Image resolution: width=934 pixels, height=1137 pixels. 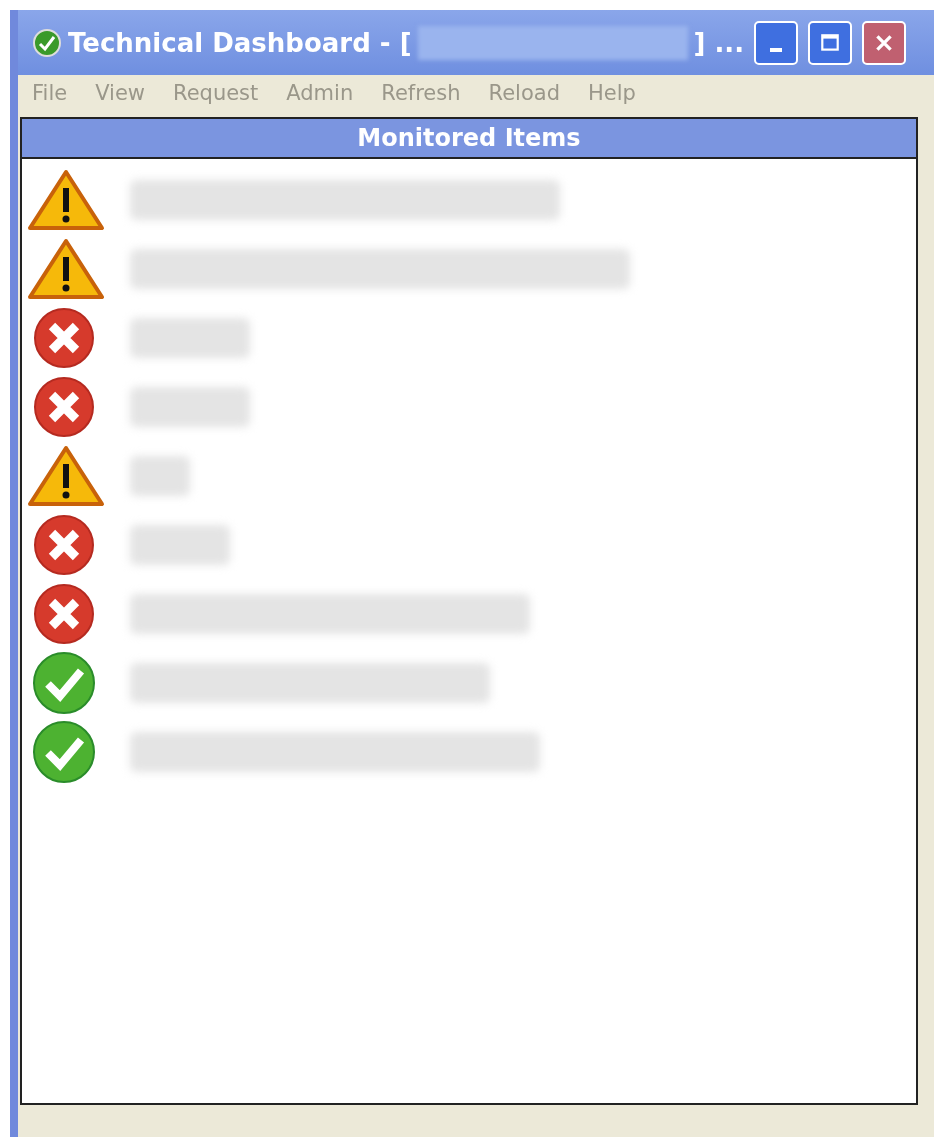 What do you see at coordinates (884, 42) in the screenshot?
I see `close-button` at bounding box center [884, 42].